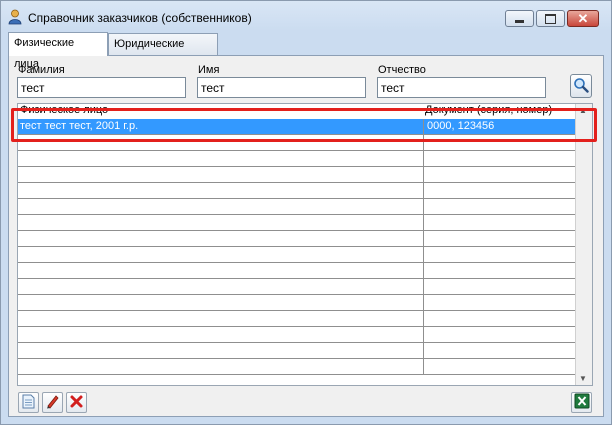  I want to click on minimize-icon, so click(519, 21).